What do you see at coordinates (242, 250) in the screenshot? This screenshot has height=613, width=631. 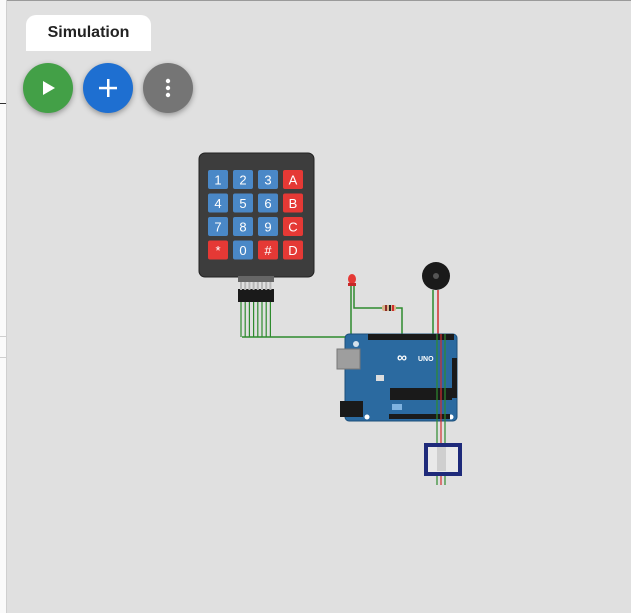 I see `keypad-key-label: 0` at bounding box center [242, 250].